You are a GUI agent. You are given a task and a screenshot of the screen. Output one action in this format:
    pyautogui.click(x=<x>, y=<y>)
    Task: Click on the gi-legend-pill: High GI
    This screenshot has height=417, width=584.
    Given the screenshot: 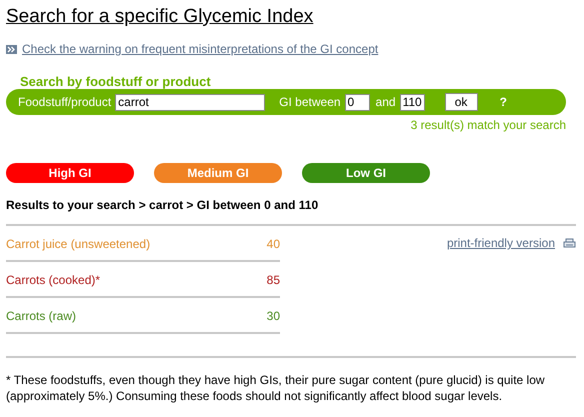 What is the action you would take?
    pyautogui.click(x=70, y=173)
    